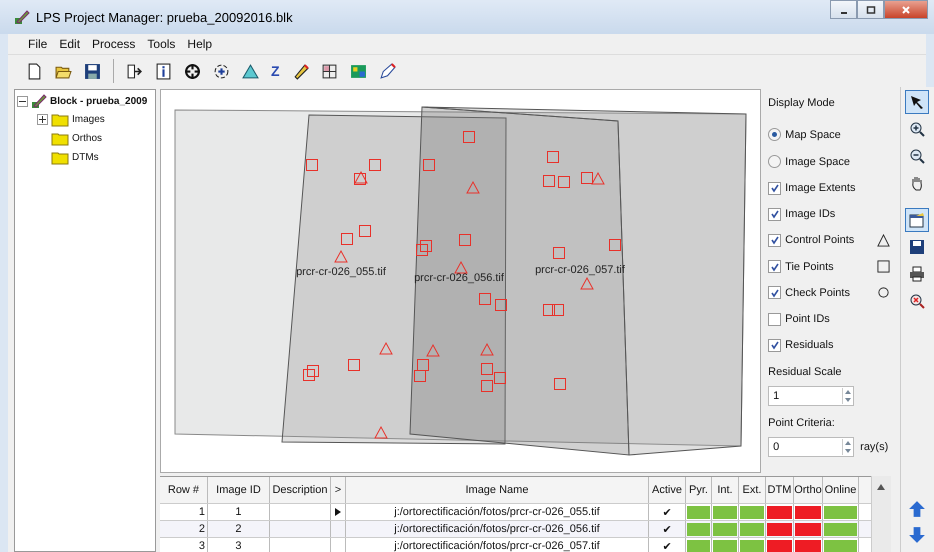  Describe the element at coordinates (337, 512) in the screenshot. I see `current-row-marker-icon` at that location.